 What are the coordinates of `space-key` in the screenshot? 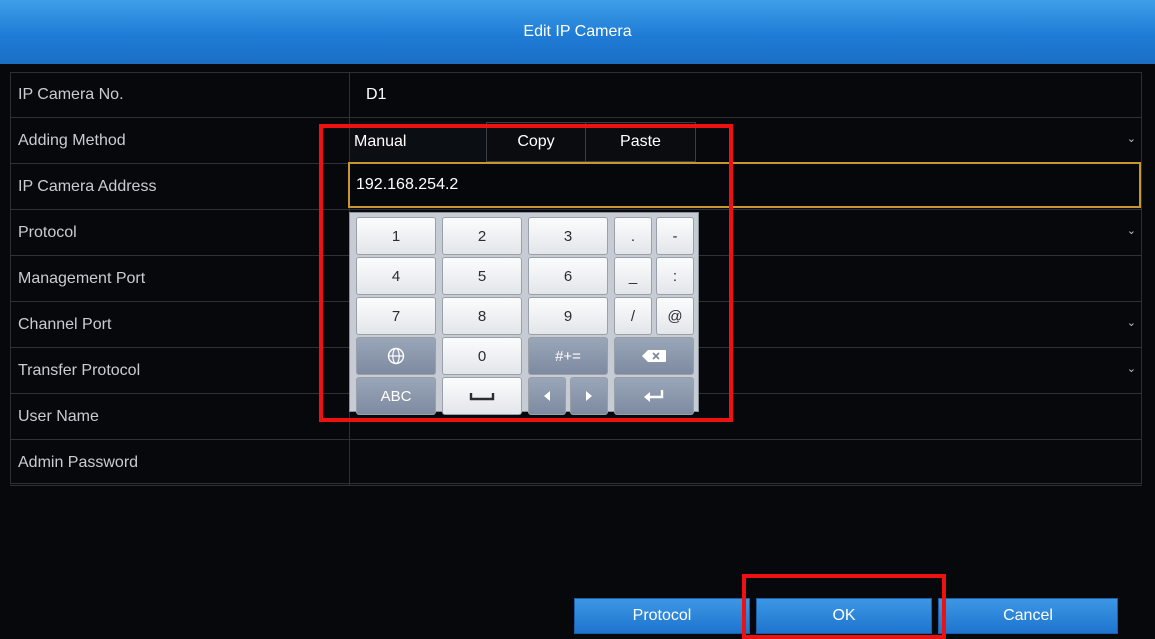 It's located at (482, 396).